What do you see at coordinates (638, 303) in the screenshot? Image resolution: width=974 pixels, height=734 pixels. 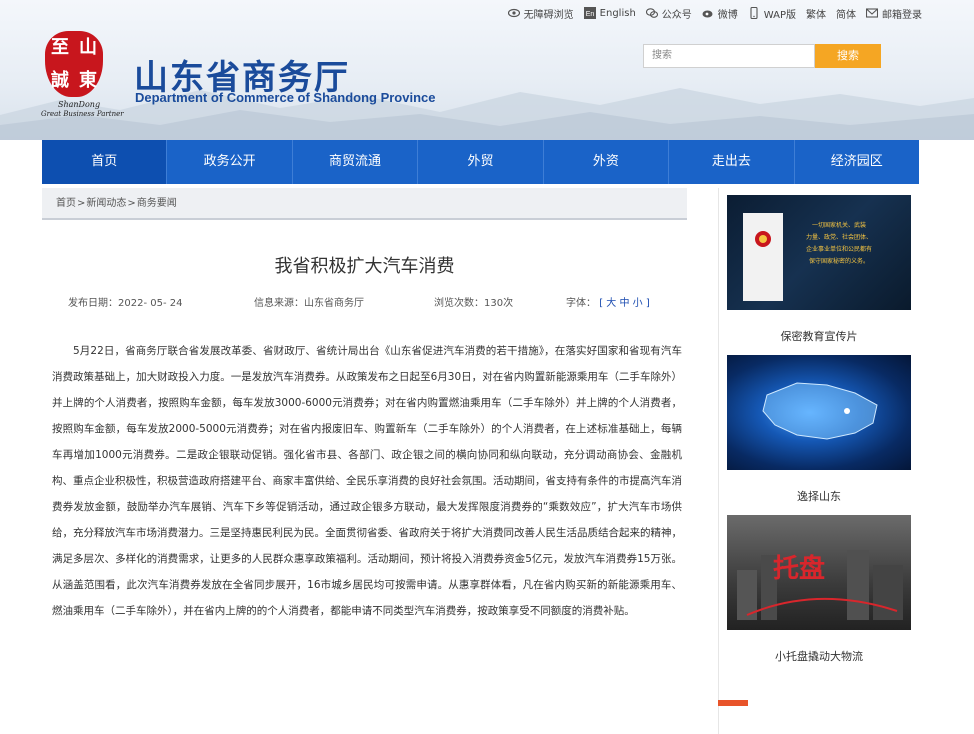 I see `font-small-button: 小` at bounding box center [638, 303].